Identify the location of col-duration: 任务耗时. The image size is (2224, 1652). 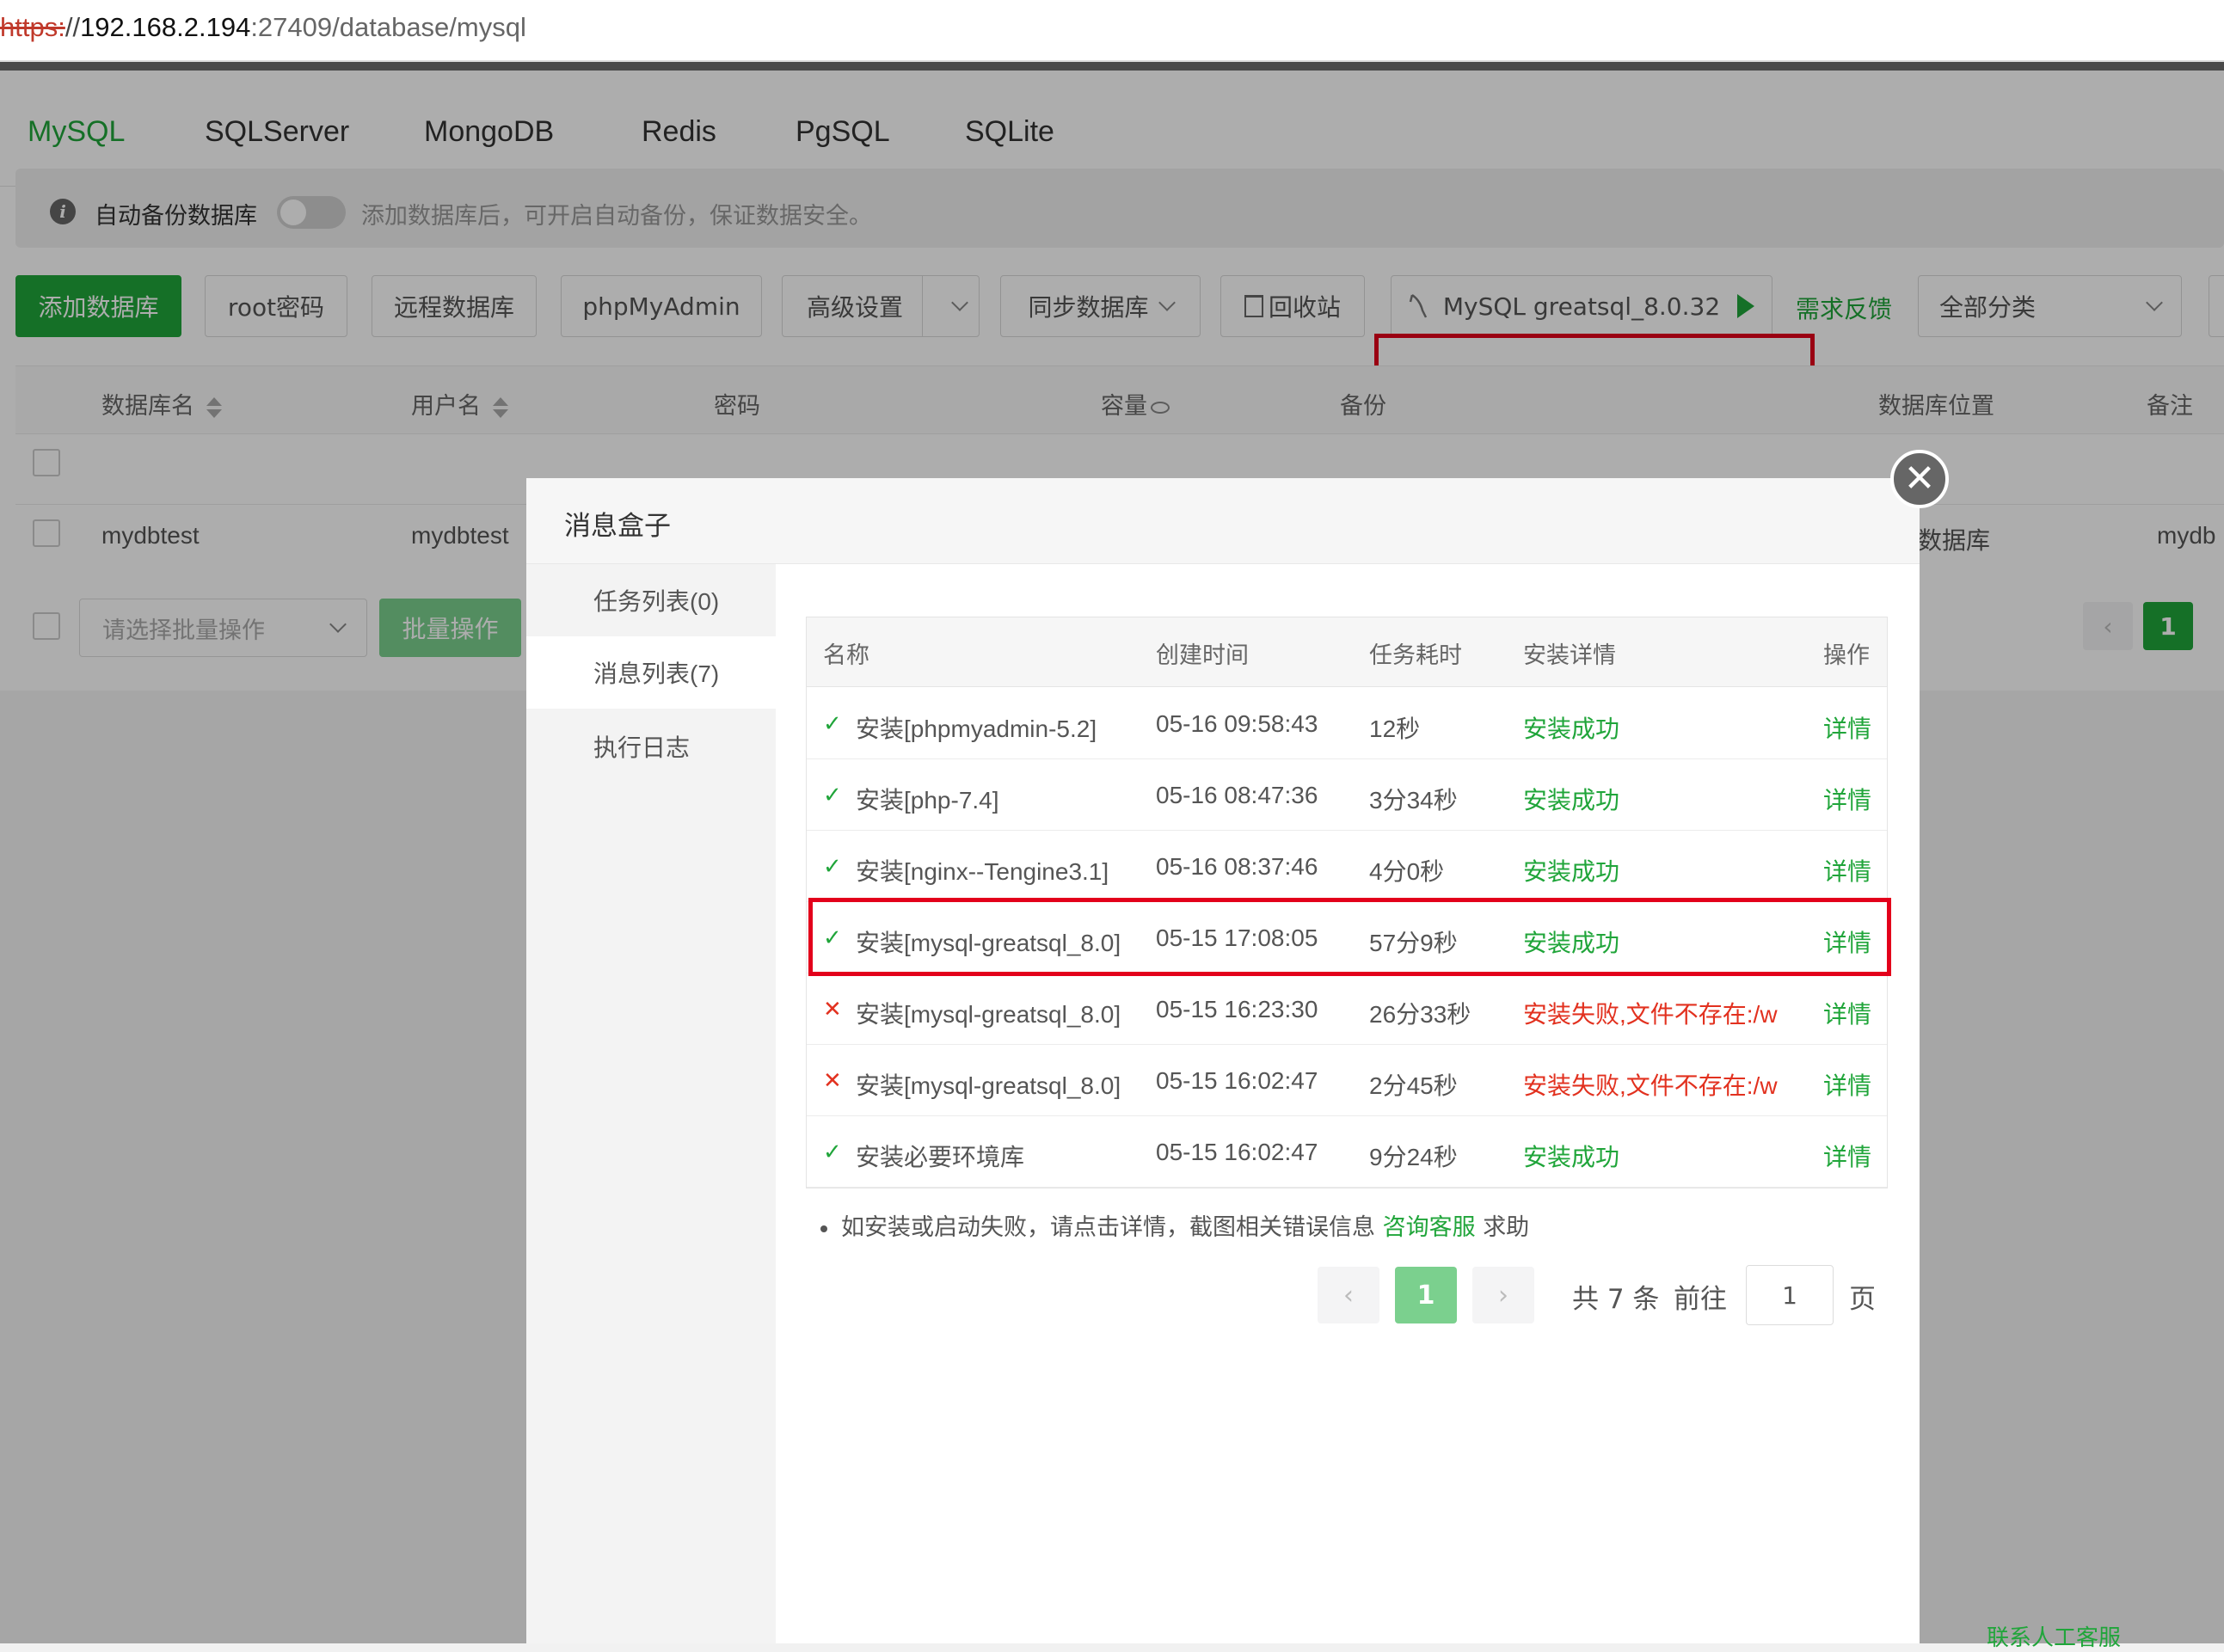
(1415, 655).